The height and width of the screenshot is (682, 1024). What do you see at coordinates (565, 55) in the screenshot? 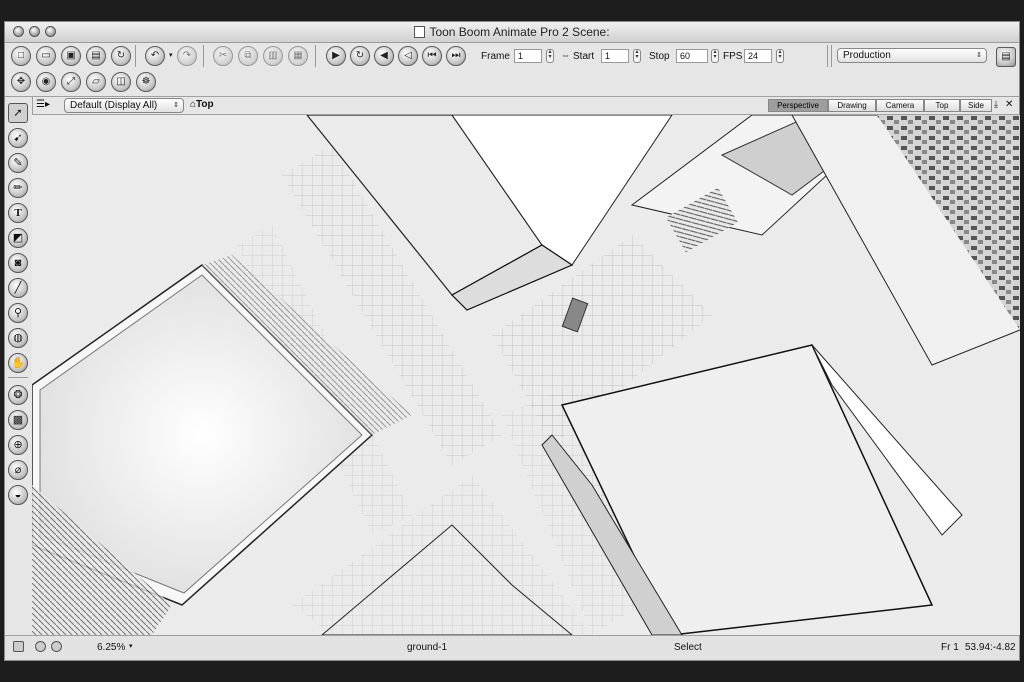
I see `range-link-icon: ⇔` at bounding box center [565, 55].